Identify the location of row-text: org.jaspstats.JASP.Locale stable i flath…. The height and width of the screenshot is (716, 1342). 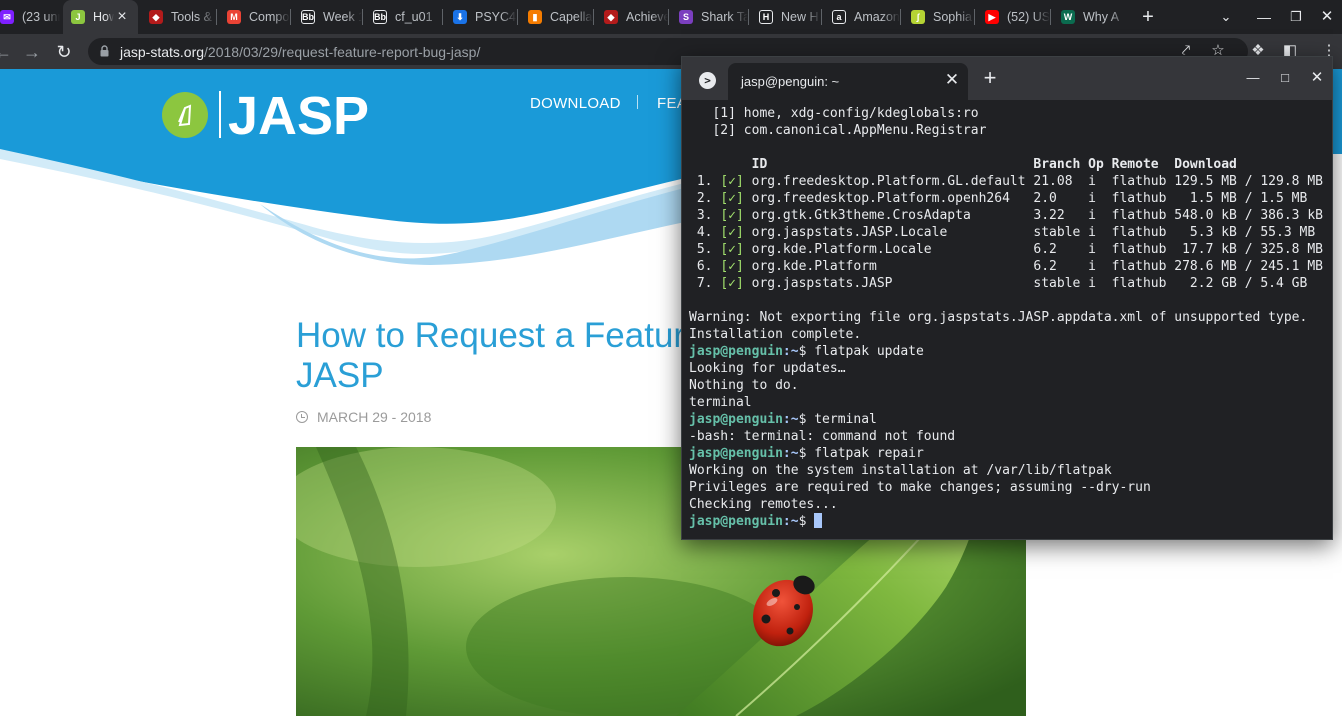
(1029, 232).